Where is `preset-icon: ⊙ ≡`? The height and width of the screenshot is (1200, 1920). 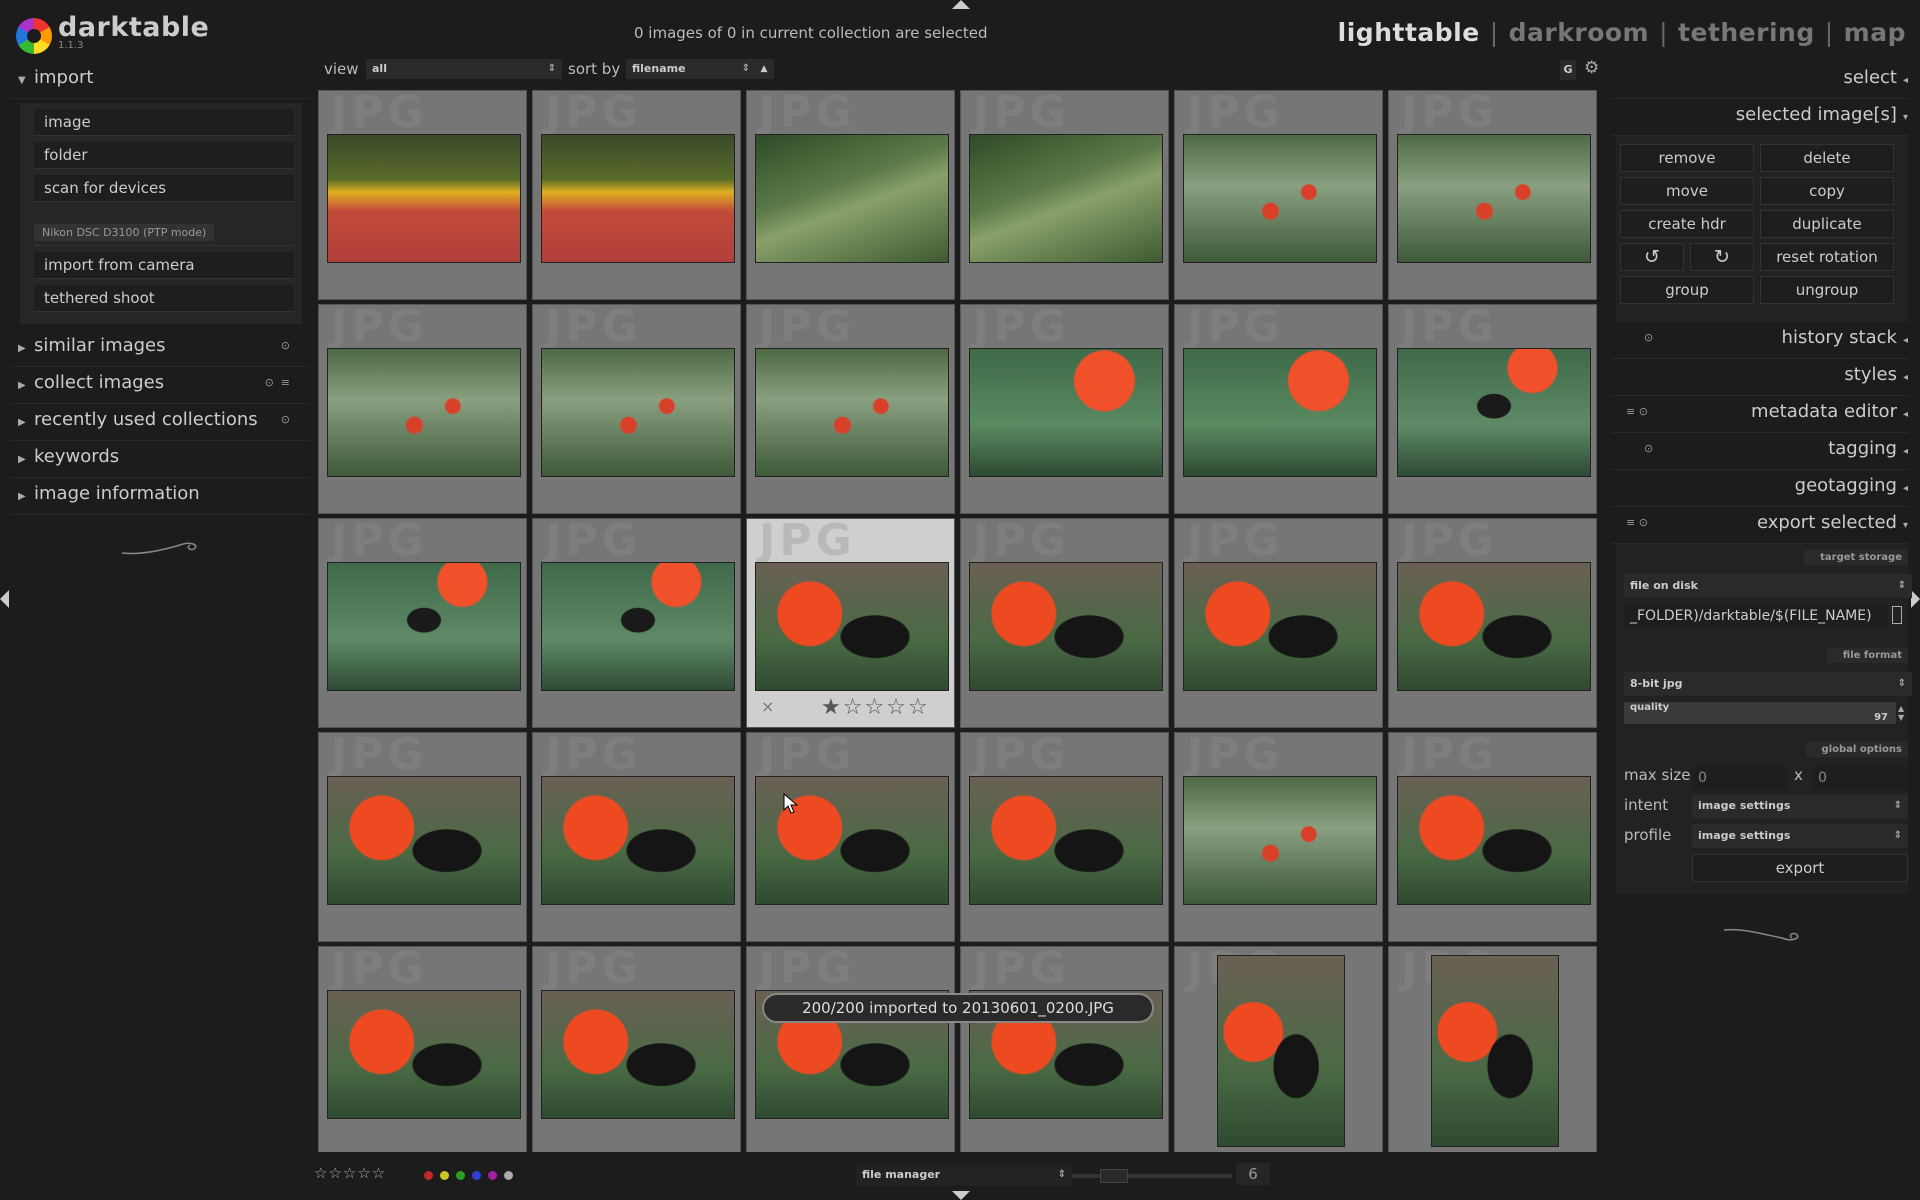 preset-icon: ⊙ ≡ is located at coordinates (277, 383).